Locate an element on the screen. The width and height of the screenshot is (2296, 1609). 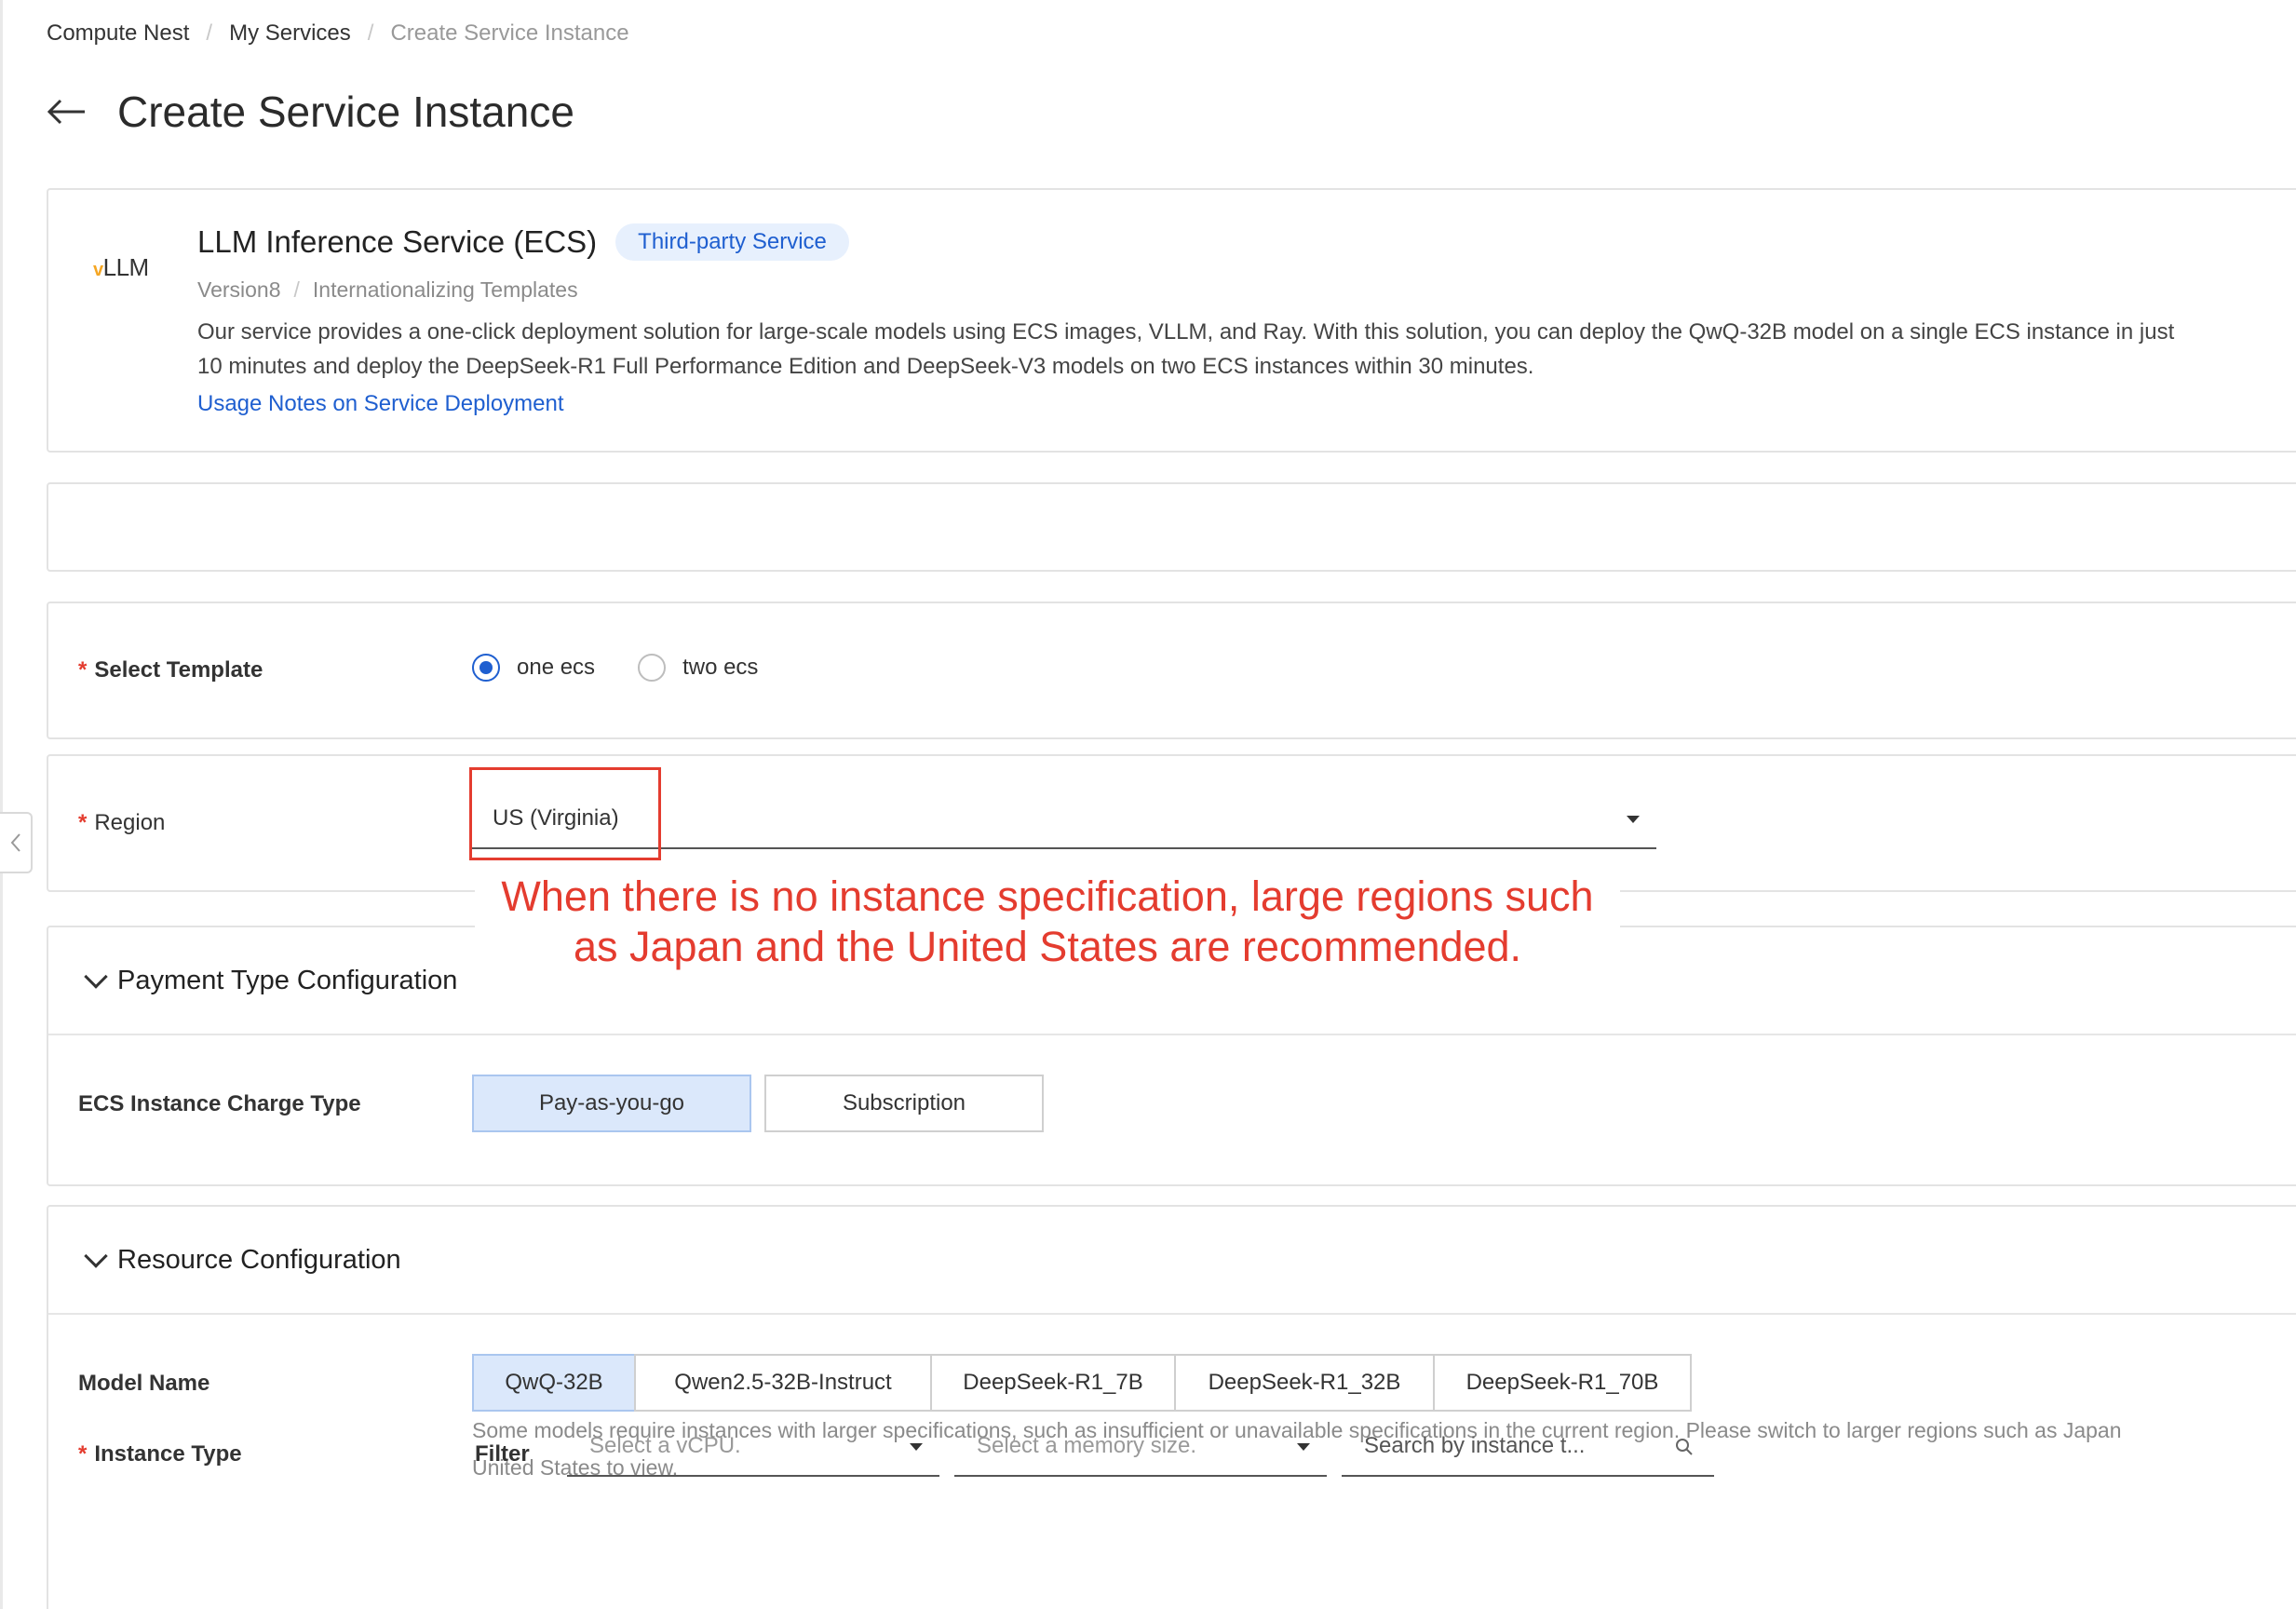
search-icon is located at coordinates (1684, 1447).